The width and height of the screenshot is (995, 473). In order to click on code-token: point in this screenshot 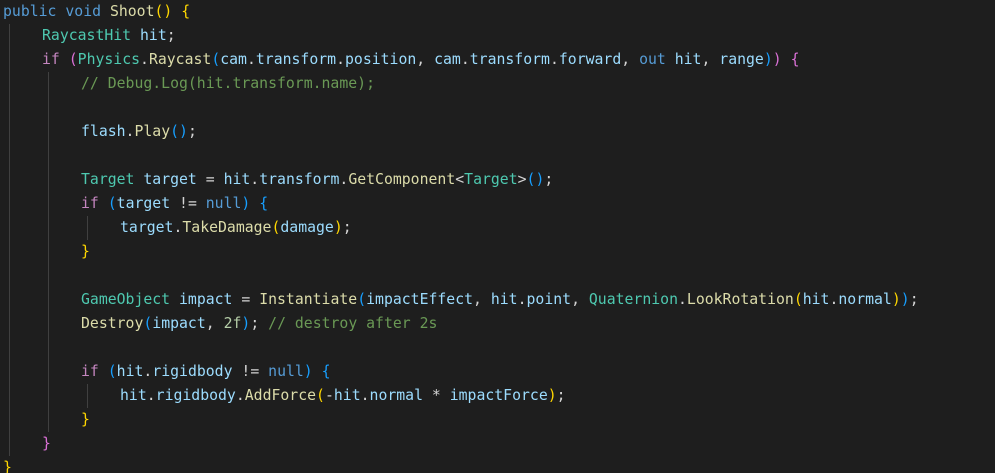, I will do `click(549, 299)`.